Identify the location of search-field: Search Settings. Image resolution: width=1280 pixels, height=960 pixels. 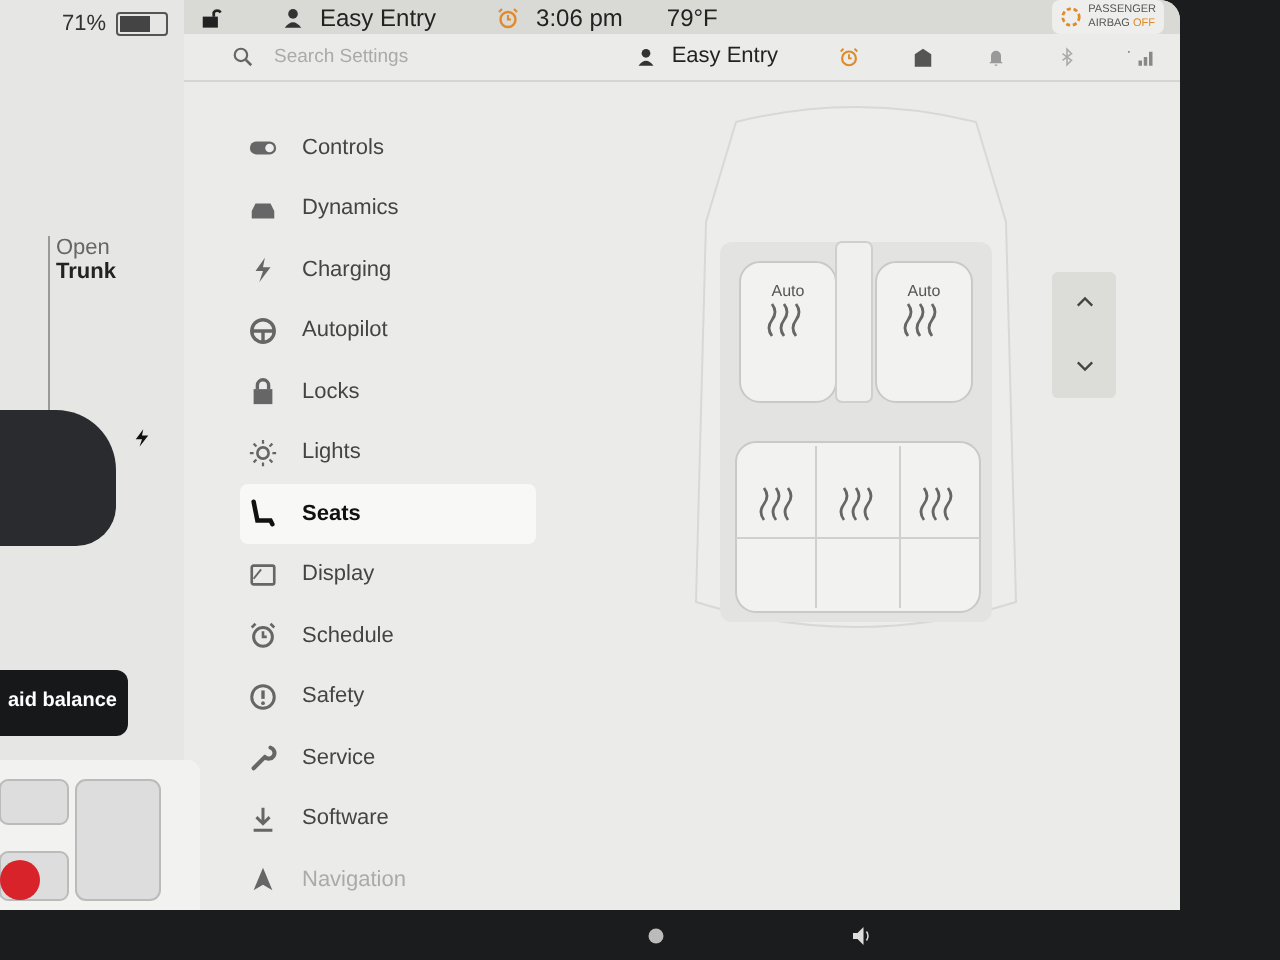
(434, 56).